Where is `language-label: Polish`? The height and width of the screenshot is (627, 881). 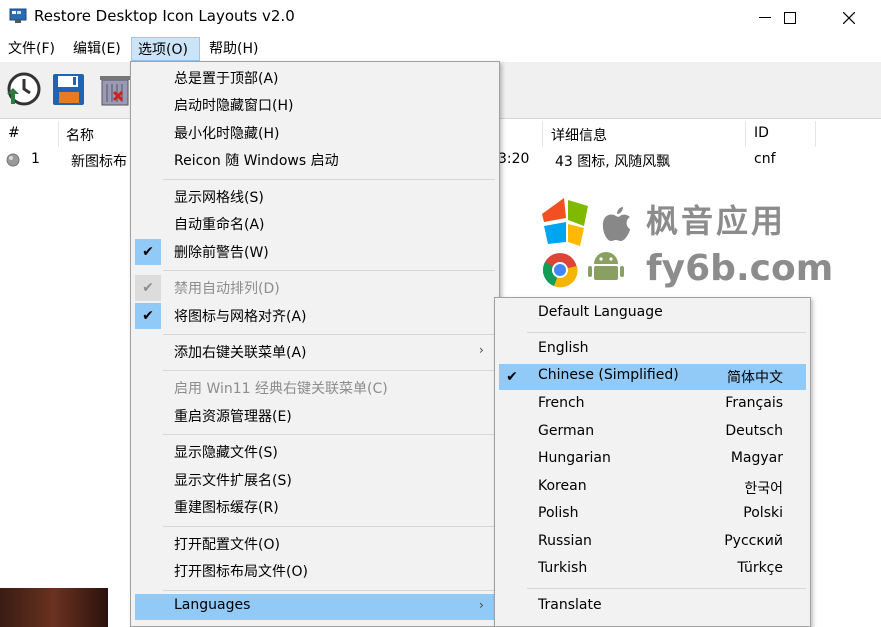 language-label: Polish is located at coordinates (558, 513).